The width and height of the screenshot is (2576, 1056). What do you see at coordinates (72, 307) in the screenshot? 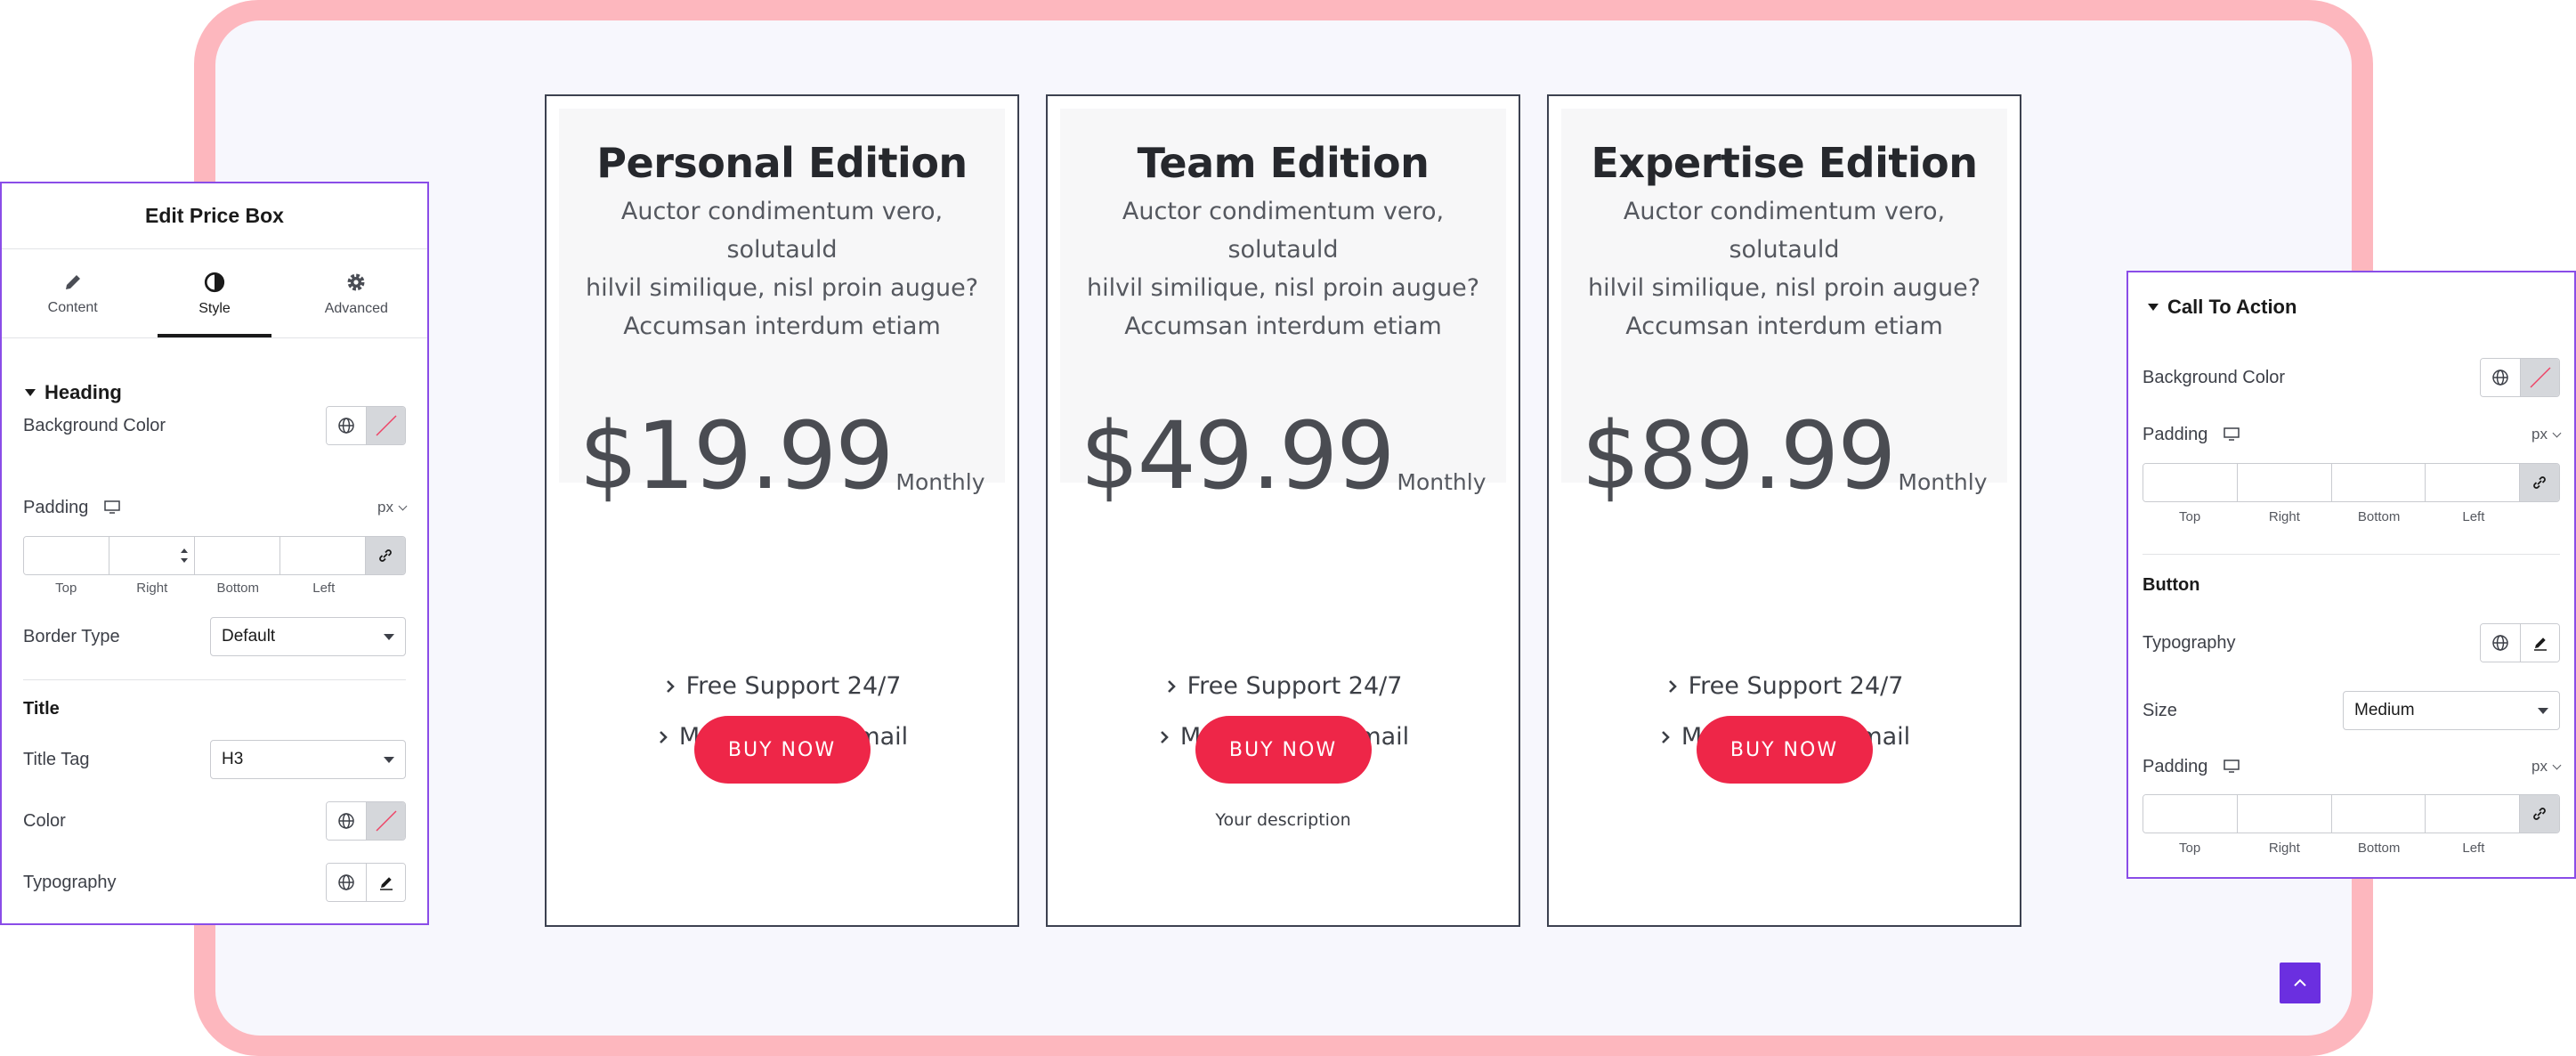
I see `tab-label: Content` at bounding box center [72, 307].